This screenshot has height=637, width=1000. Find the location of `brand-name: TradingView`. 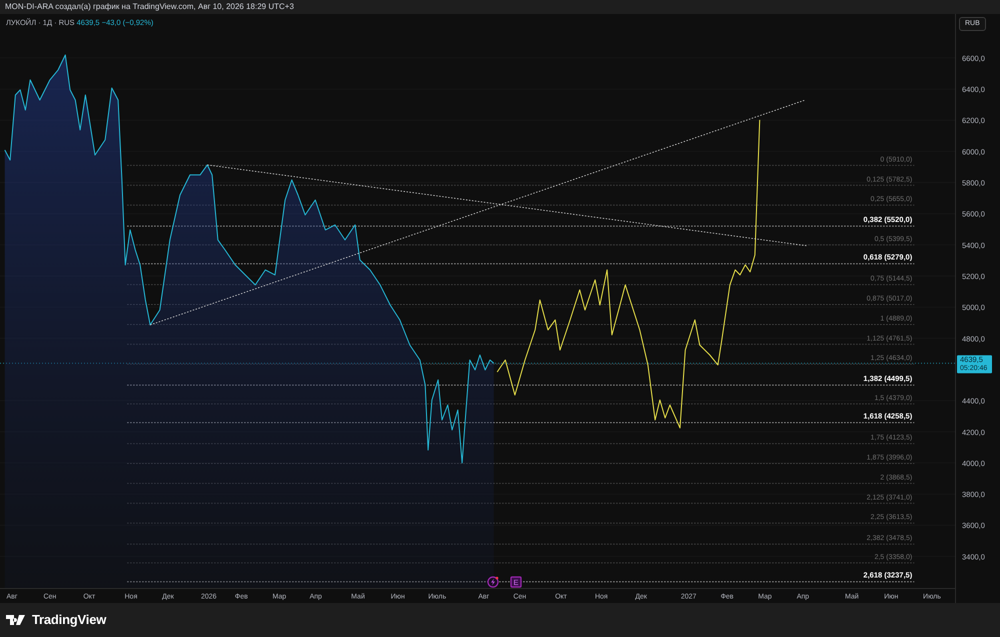

brand-name: TradingView is located at coordinates (69, 620).